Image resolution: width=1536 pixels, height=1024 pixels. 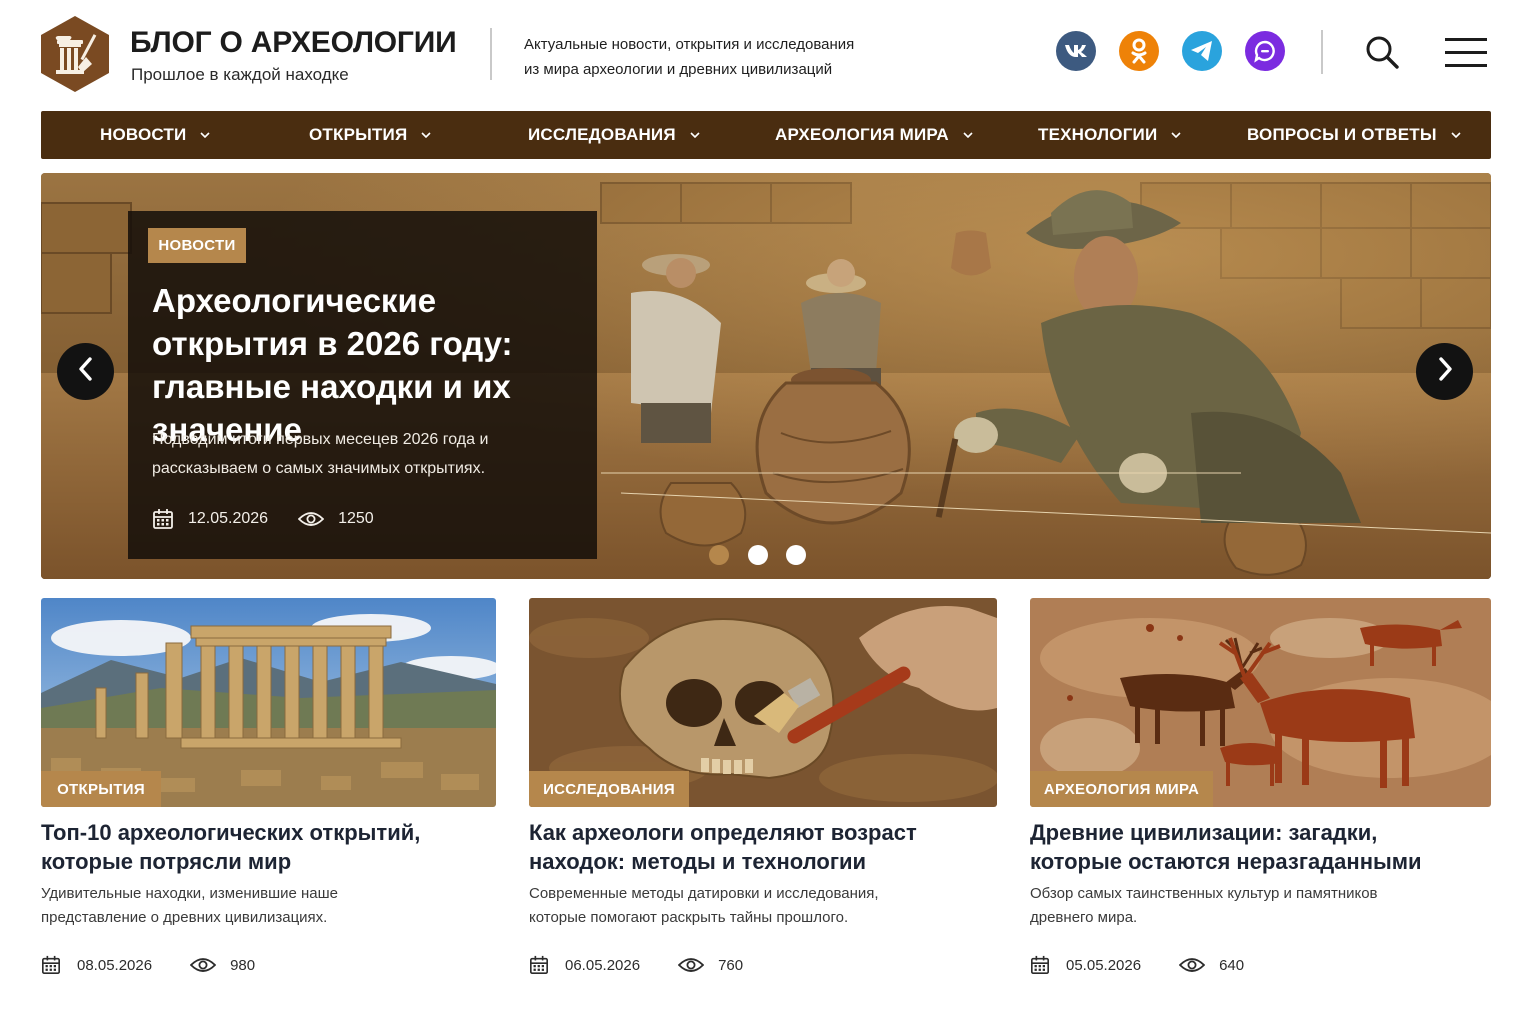 What do you see at coordinates (1265, 51) in the screenshot?
I see `max-messenger-icon` at bounding box center [1265, 51].